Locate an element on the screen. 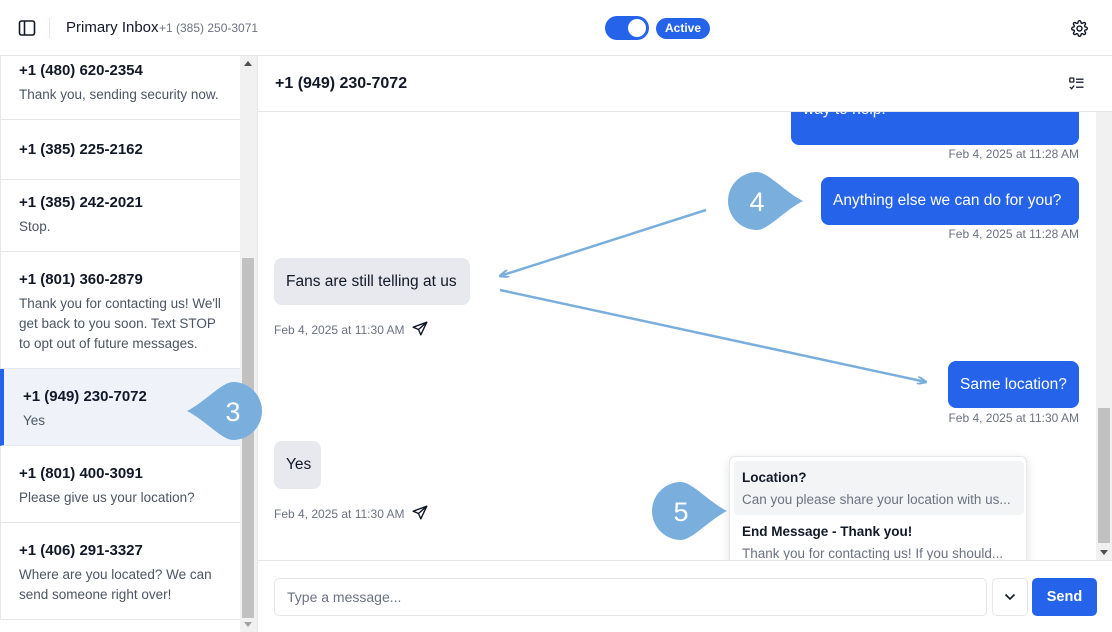 This screenshot has width=1112, height=632. conversation-preview: Yes is located at coordinates (34, 420).